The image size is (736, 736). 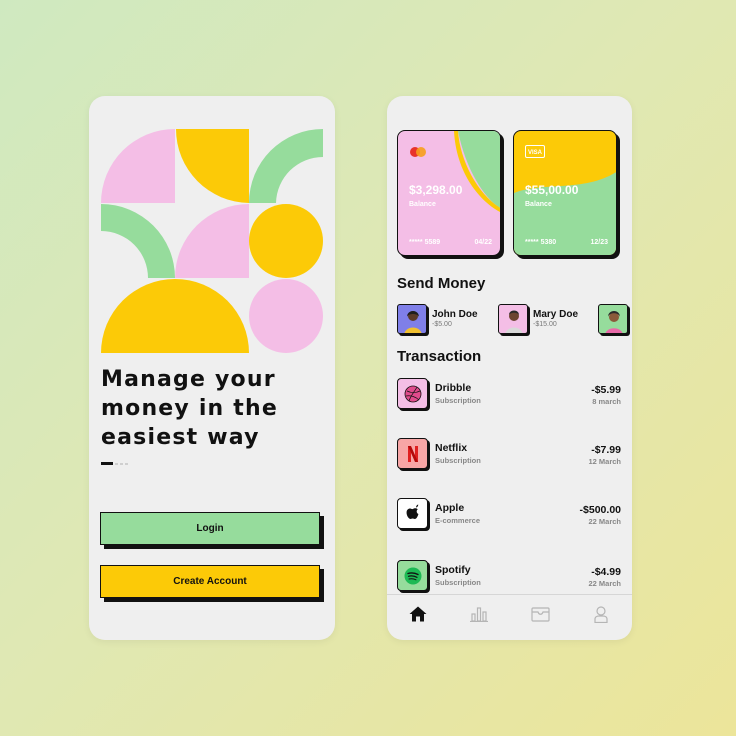 I want to click on spotify-icon, so click(x=412, y=575).